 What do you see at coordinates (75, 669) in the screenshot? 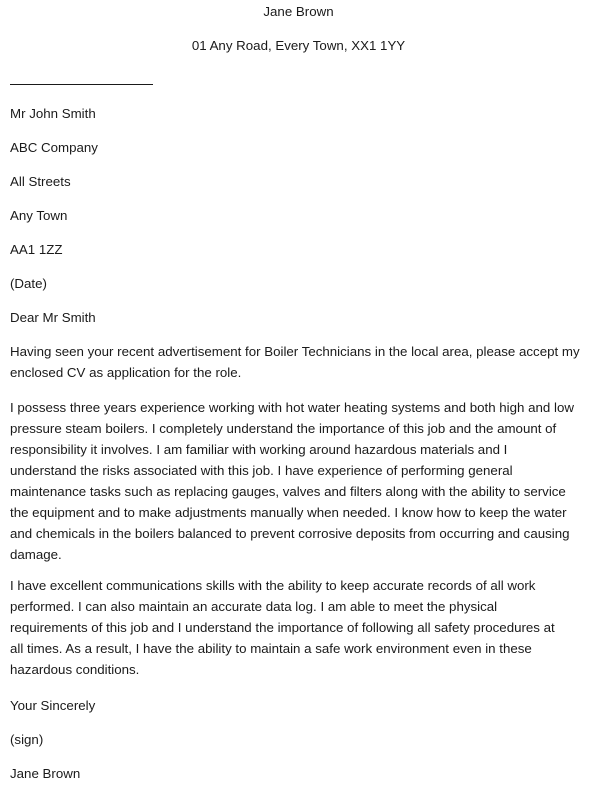
I see `paragraph-line: hazardous conditions.` at bounding box center [75, 669].